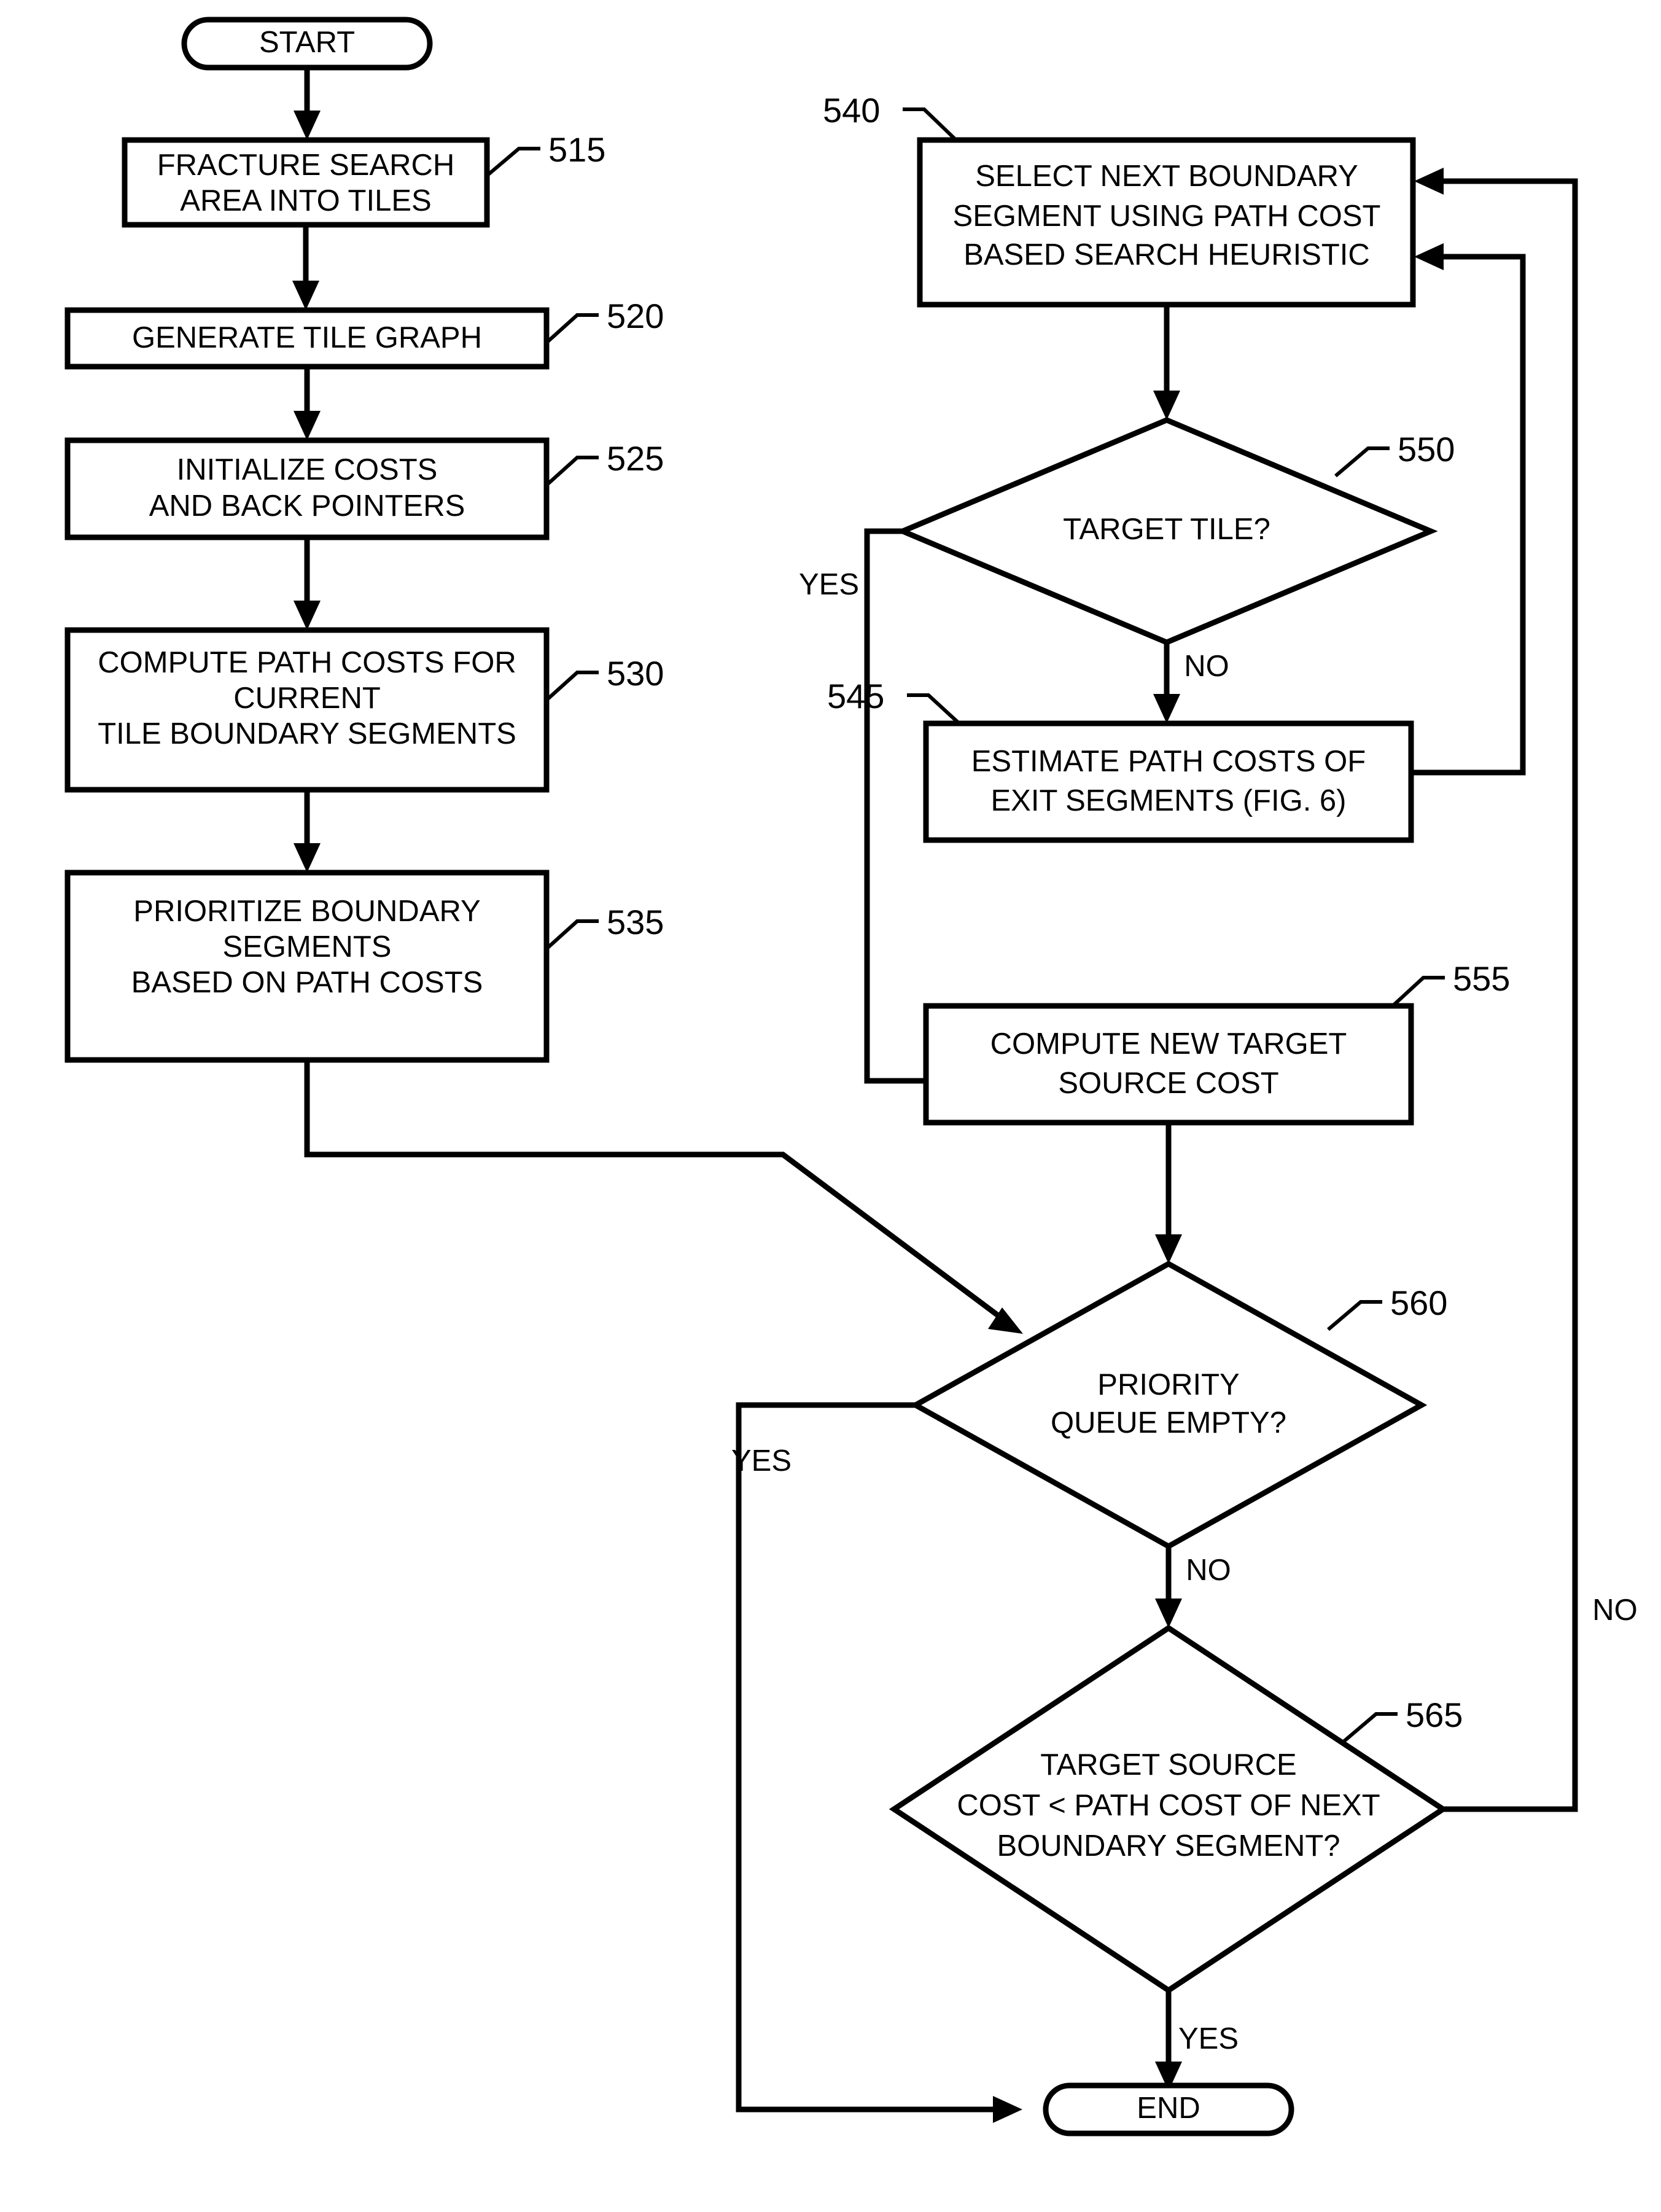  What do you see at coordinates (1168, 1384) in the screenshot?
I see `node-560-line1: PRIORITY` at bounding box center [1168, 1384].